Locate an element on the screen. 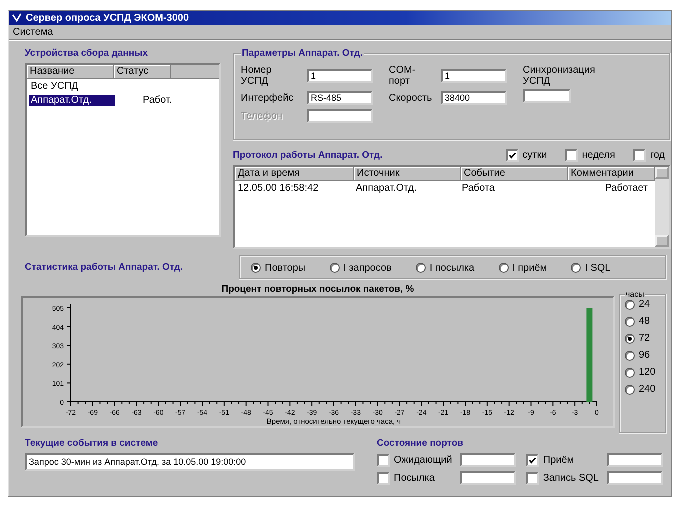  column-header: Статус is located at coordinates (142, 71).